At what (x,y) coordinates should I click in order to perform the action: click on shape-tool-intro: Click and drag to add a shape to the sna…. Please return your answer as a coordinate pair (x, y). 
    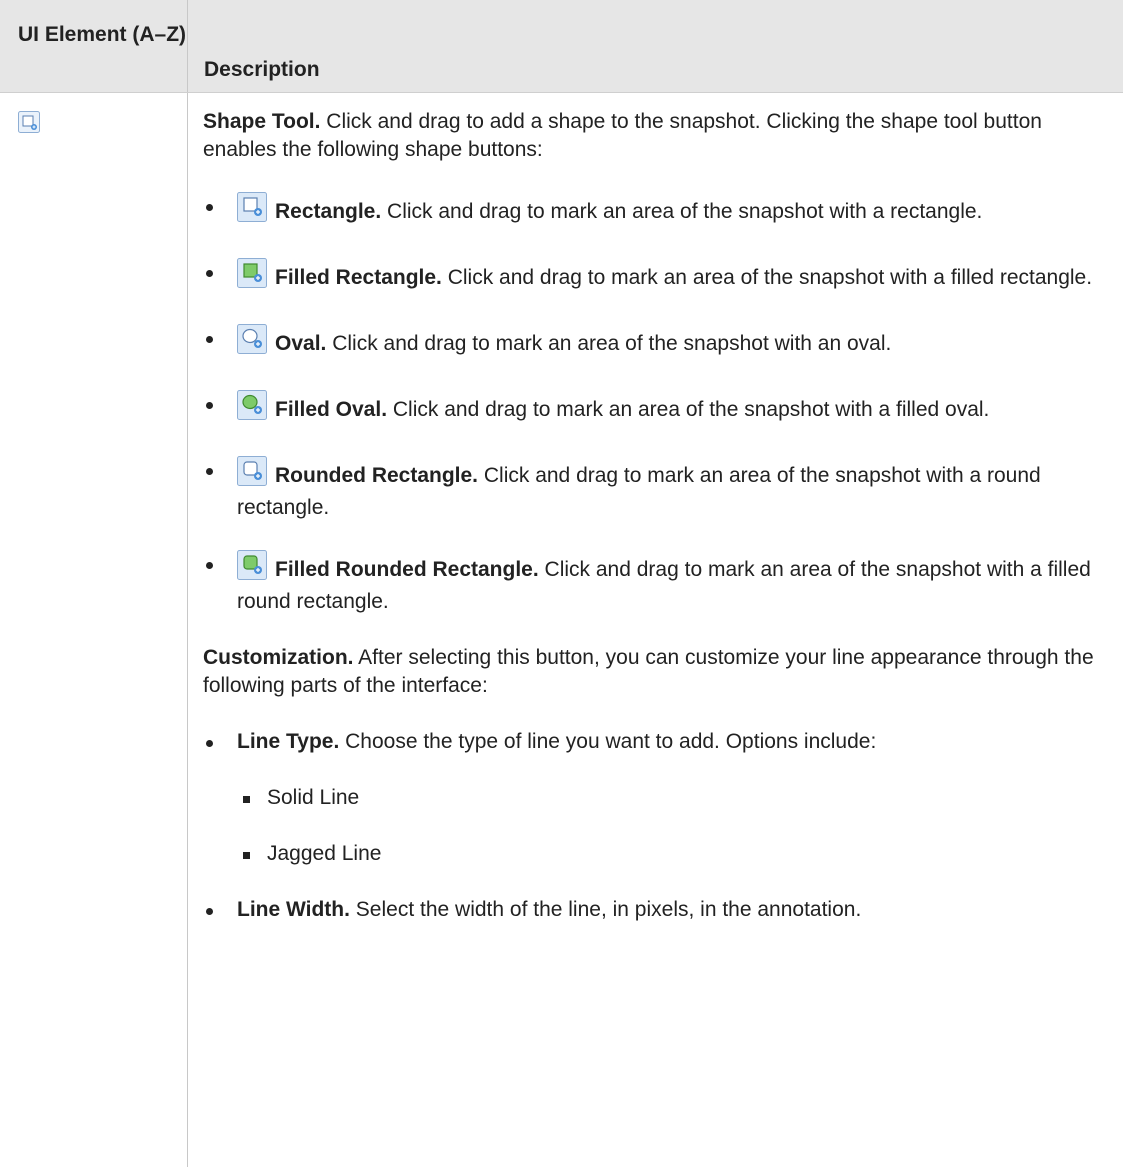
    Looking at the image, I should click on (622, 135).